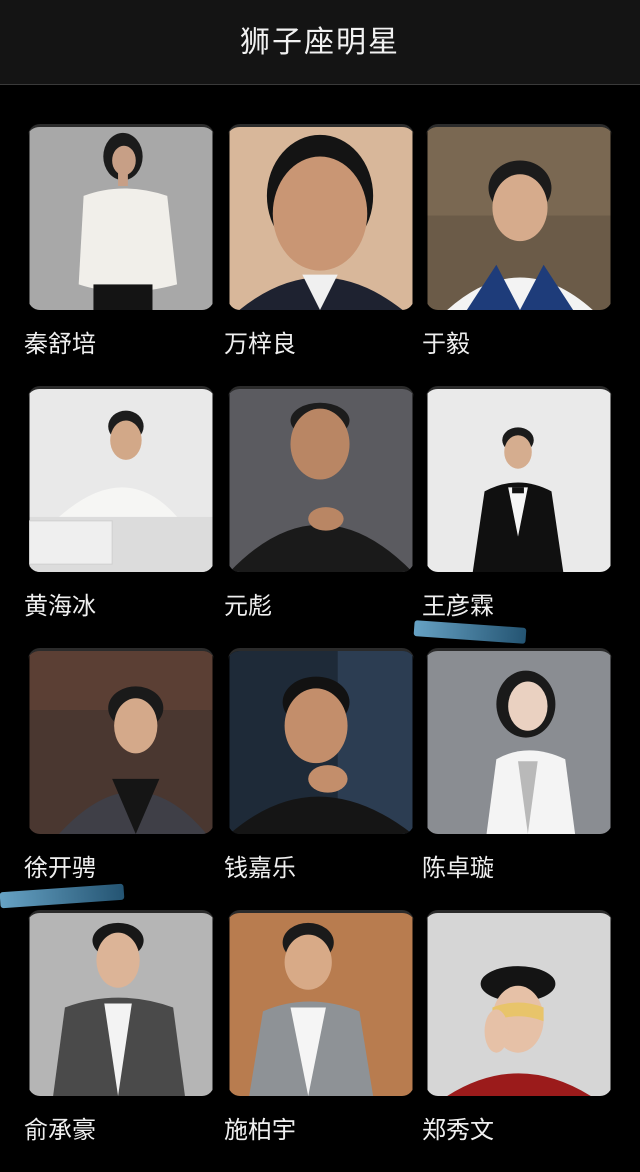 Image resolution: width=640 pixels, height=1172 pixels. I want to click on star-name: 郑秀文, so click(458, 1130).